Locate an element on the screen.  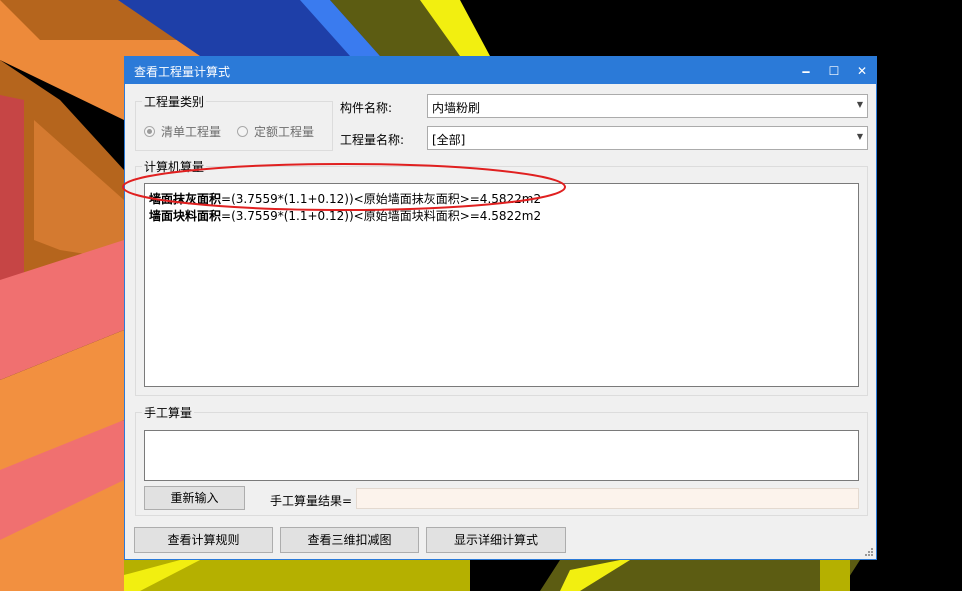
view-3d-deduction-button: 查看三维扣减图 is located at coordinates (349, 540).